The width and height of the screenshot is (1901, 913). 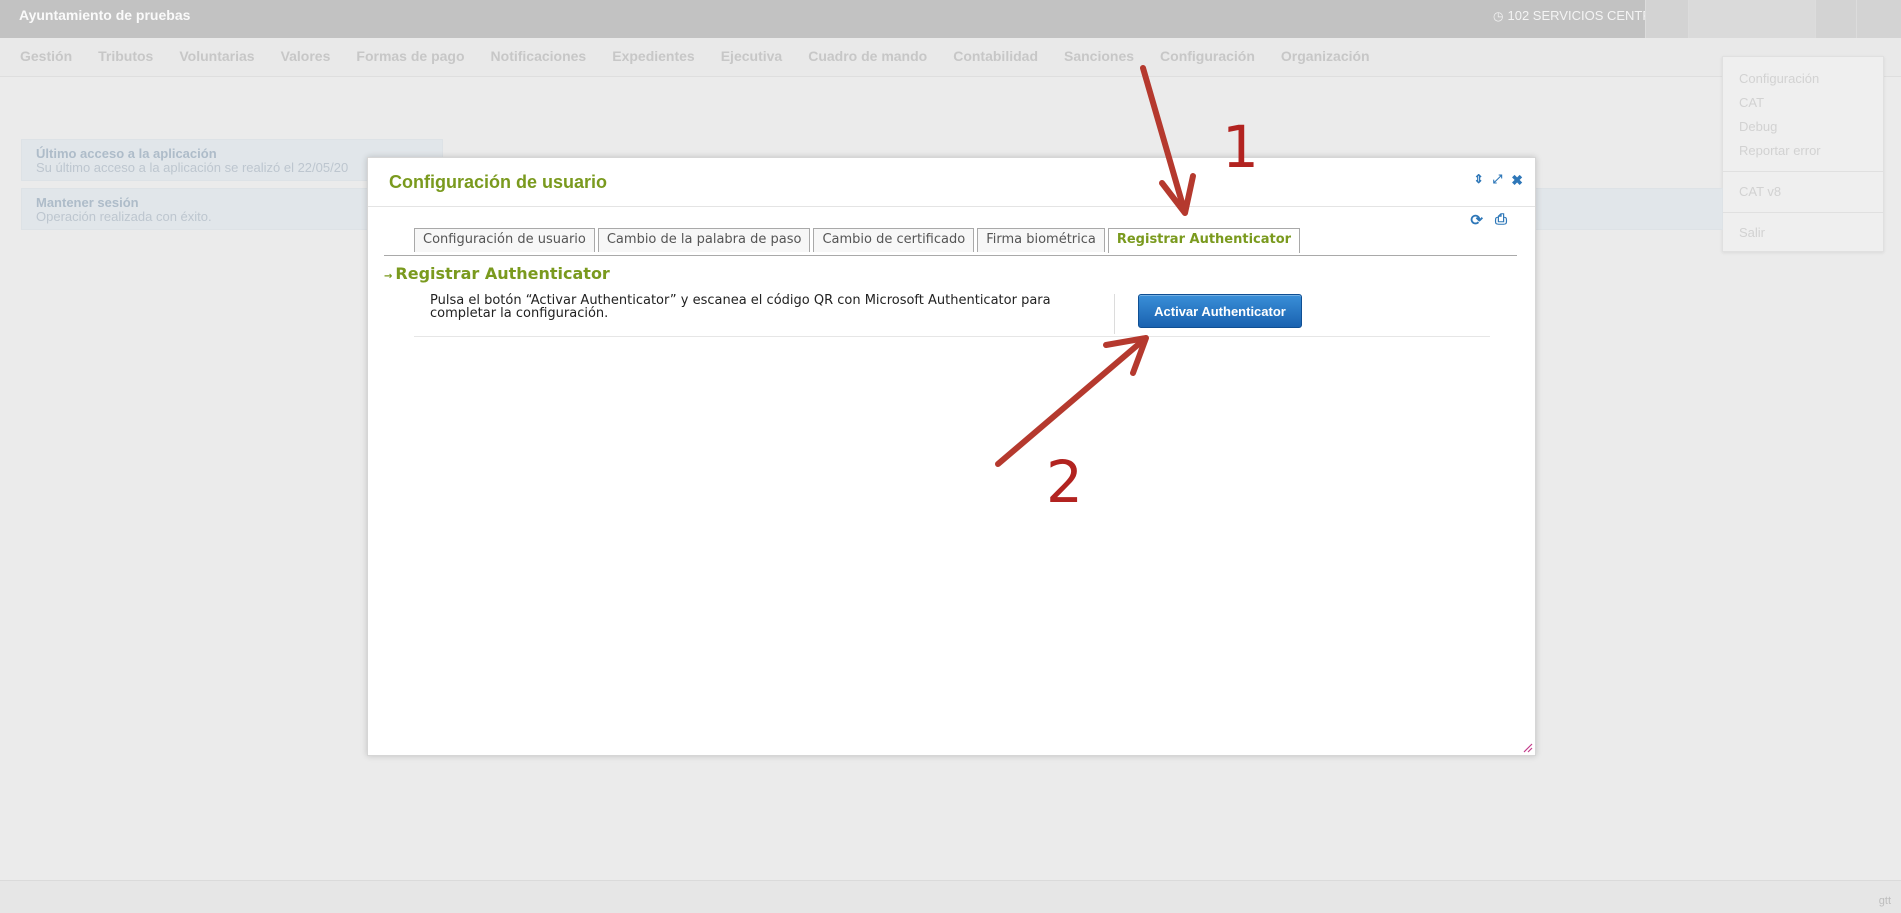 What do you see at coordinates (1884, 901) in the screenshot?
I see `footer-brand: gtt` at bounding box center [1884, 901].